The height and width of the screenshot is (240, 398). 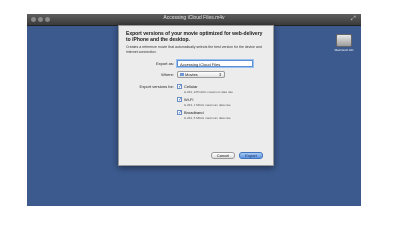 I want to click on hard-drive-desktop-item: Macintosh HD, so click(x=344, y=43).